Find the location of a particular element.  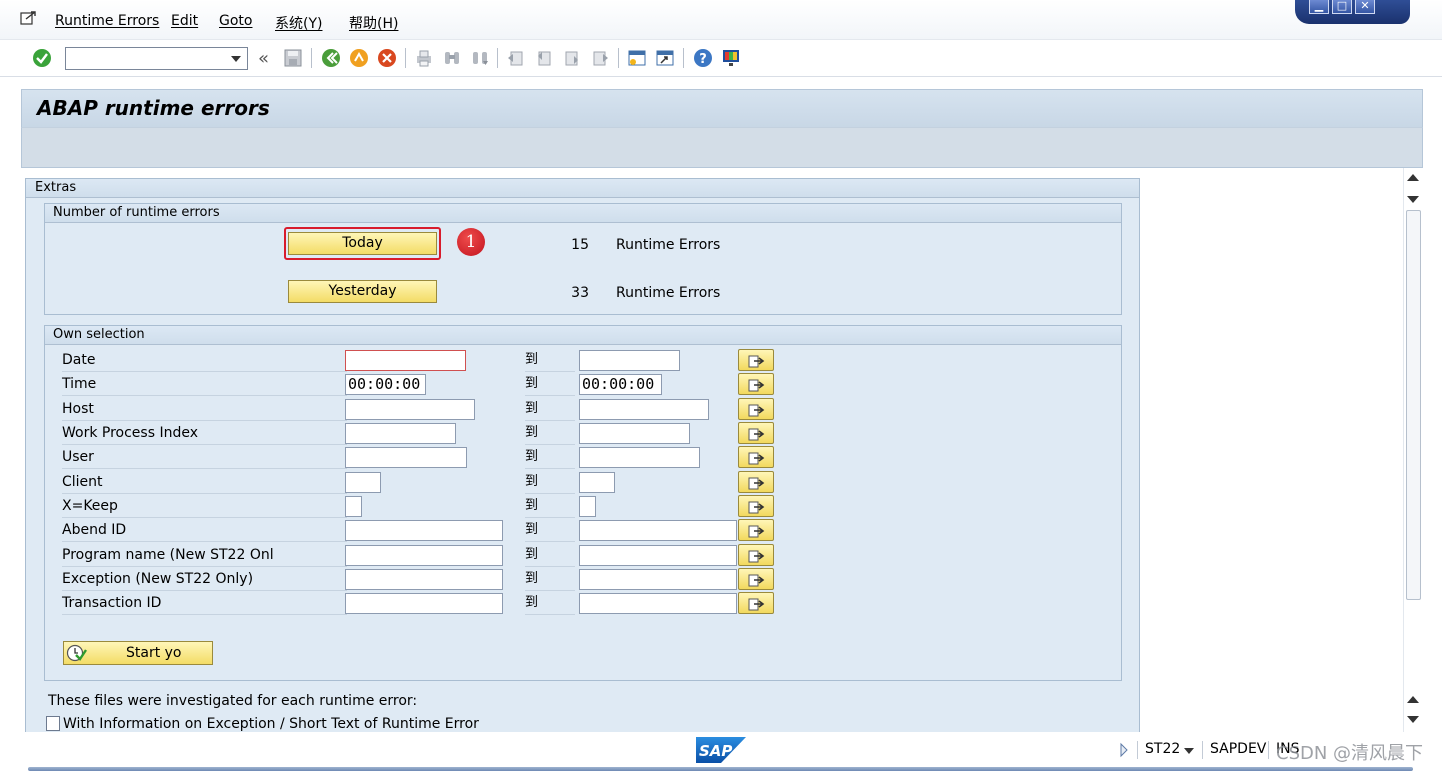

client-label: Client is located at coordinates (204, 482).